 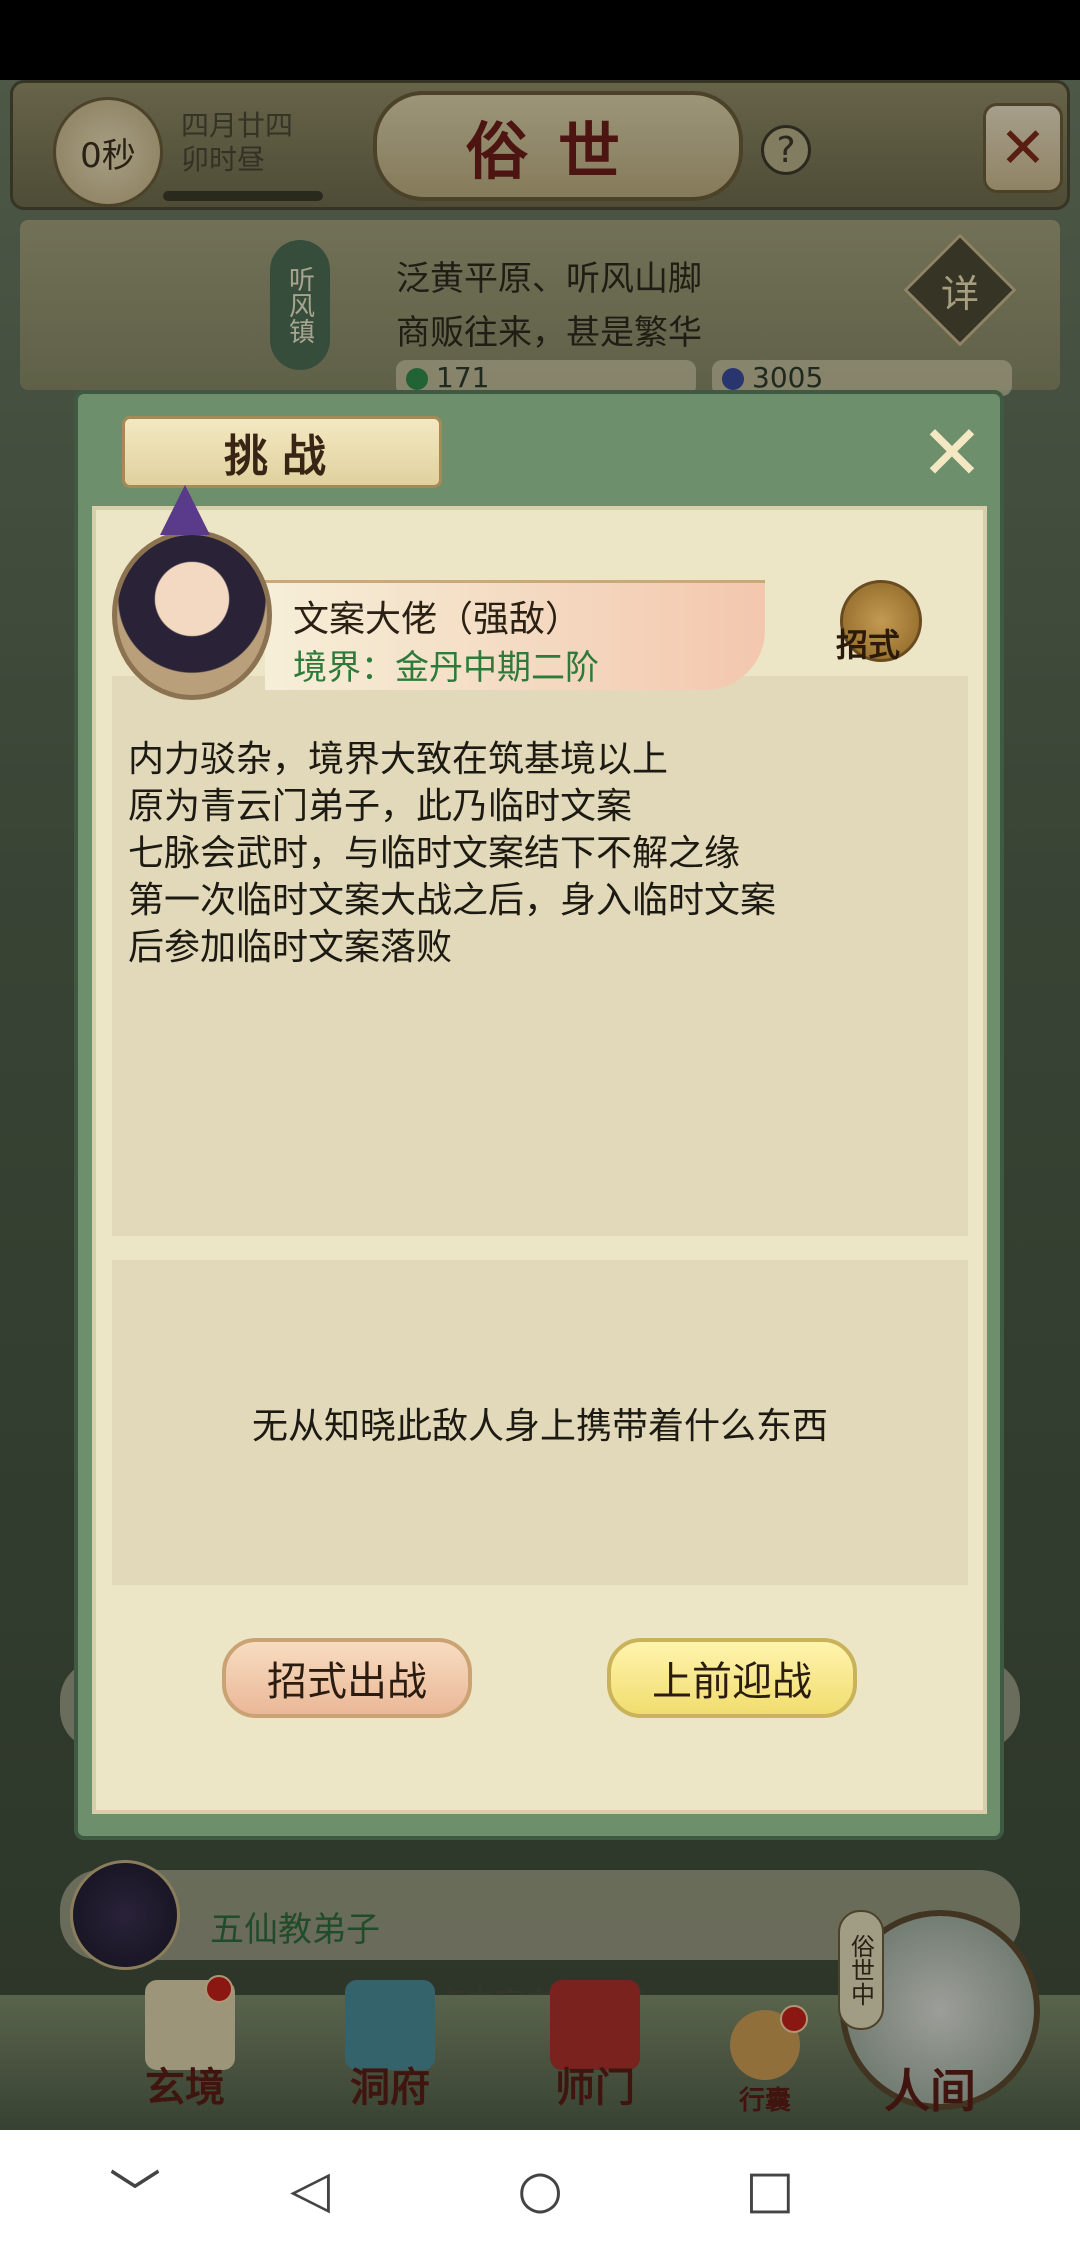 I want to click on description-line: 七脉会武时，与临时文案结下不解之缘, so click(x=434, y=853).